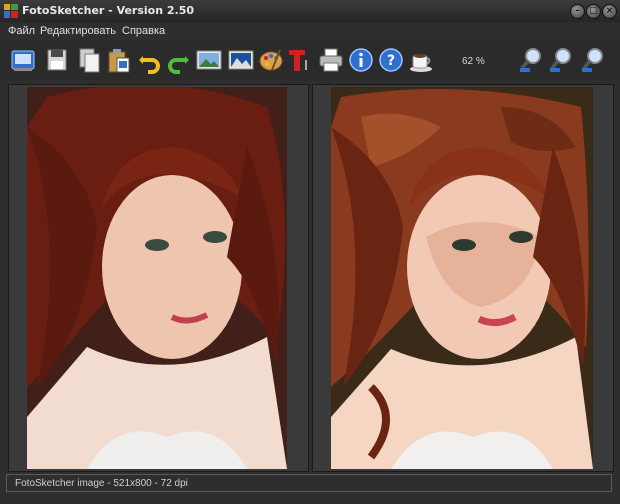 This screenshot has height=504, width=620. I want to click on zoom-fit-icon, so click(561, 60).